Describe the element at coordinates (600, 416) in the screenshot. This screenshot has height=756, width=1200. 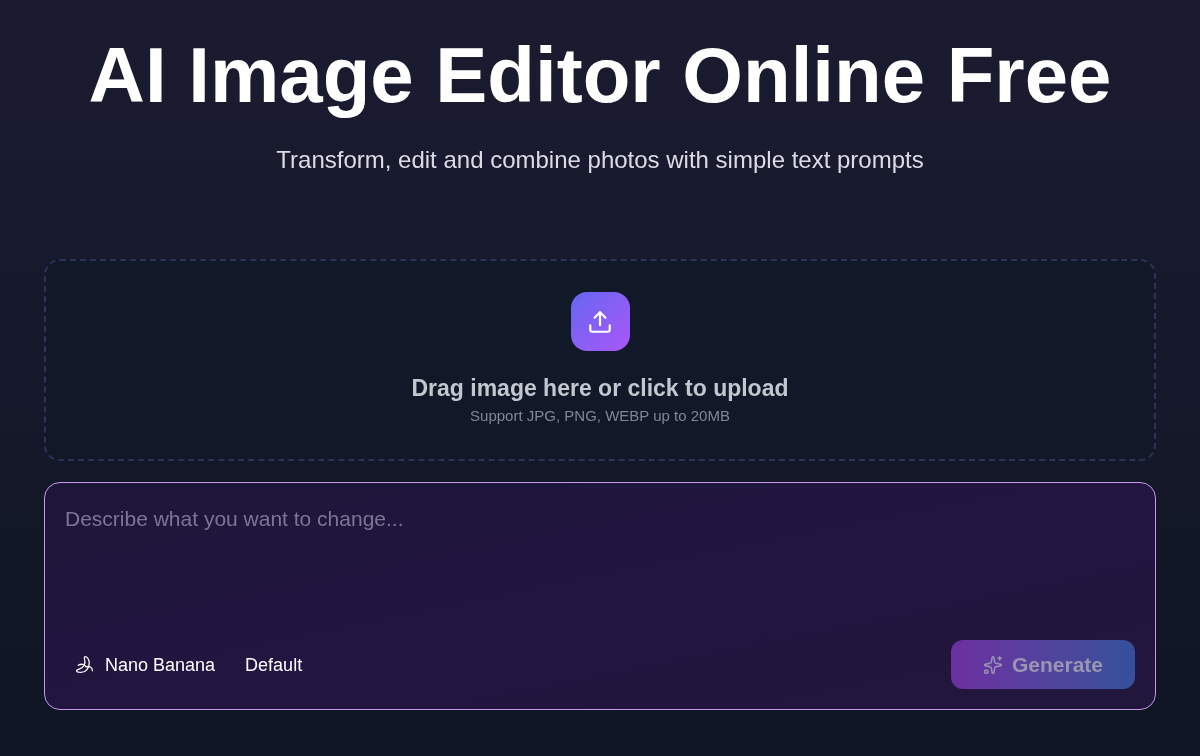
I see `upload-hint: Support JPG, PNG, WEBP up to 20MB` at that location.